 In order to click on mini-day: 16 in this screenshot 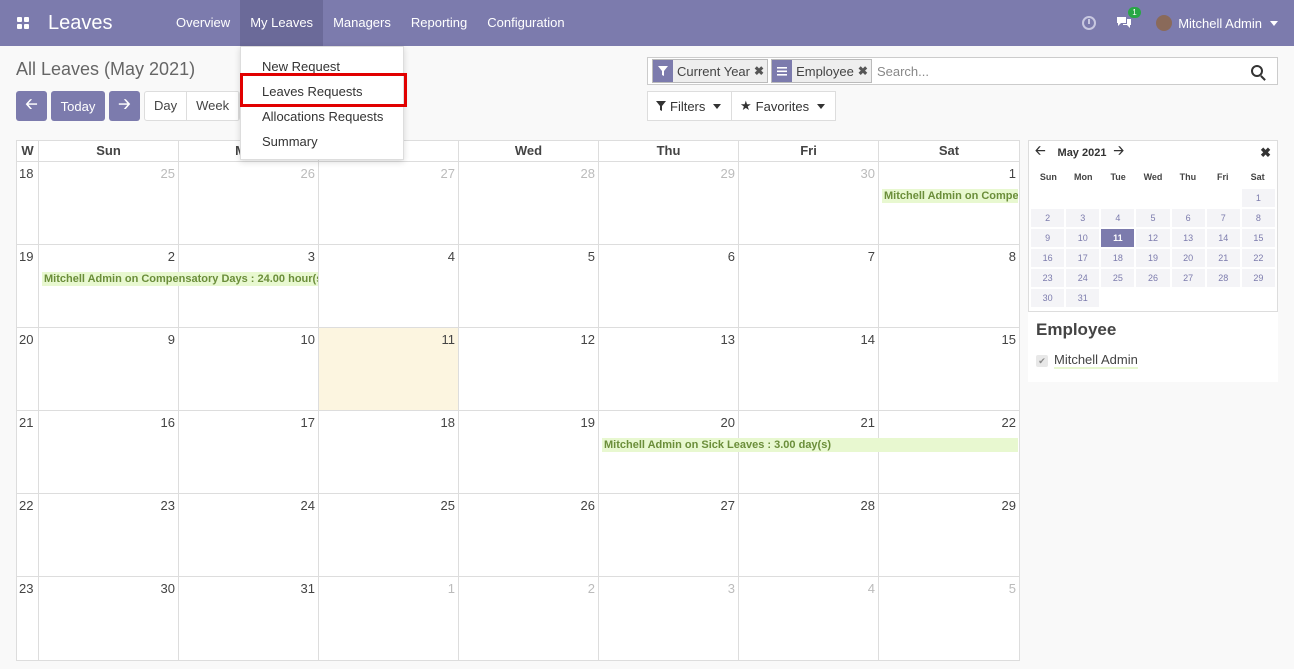, I will do `click(1048, 258)`.